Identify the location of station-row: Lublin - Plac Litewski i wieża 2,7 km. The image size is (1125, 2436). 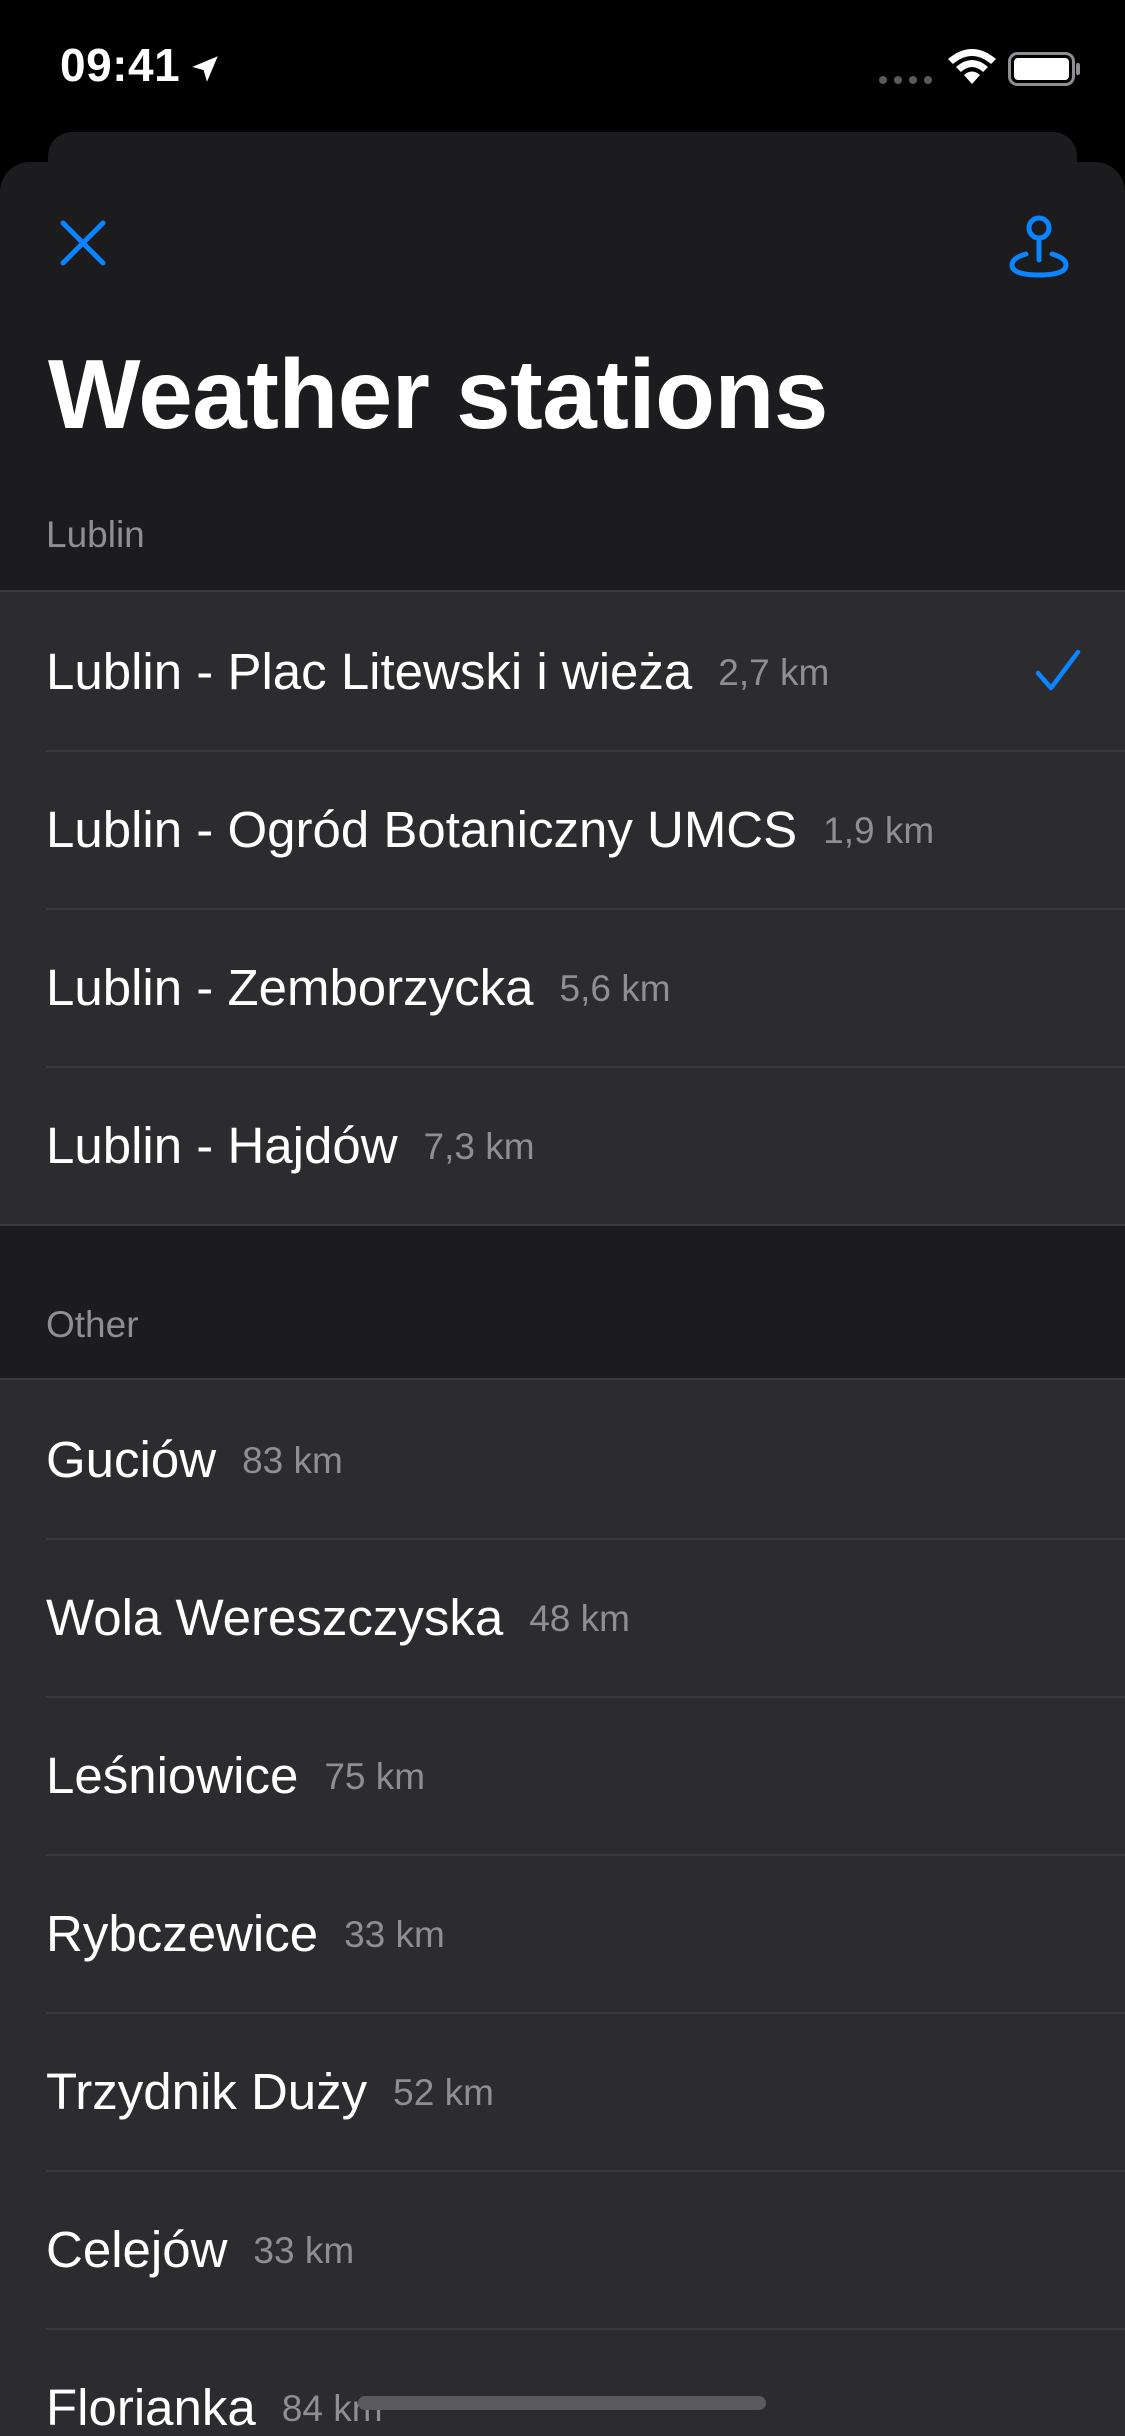
(562, 671).